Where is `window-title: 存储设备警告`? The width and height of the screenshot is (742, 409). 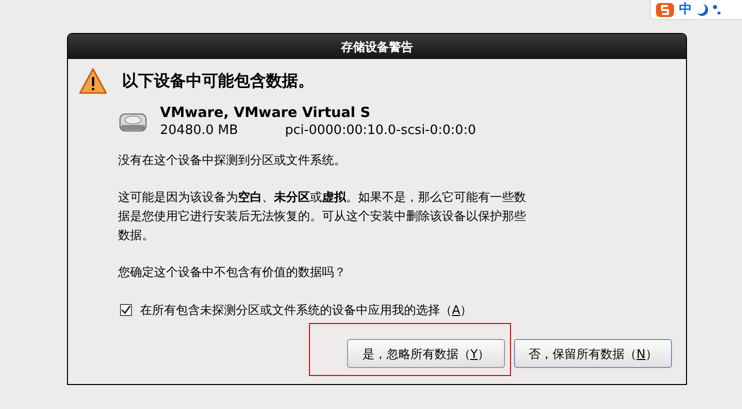
window-title: 存储设备警告 is located at coordinates (377, 47).